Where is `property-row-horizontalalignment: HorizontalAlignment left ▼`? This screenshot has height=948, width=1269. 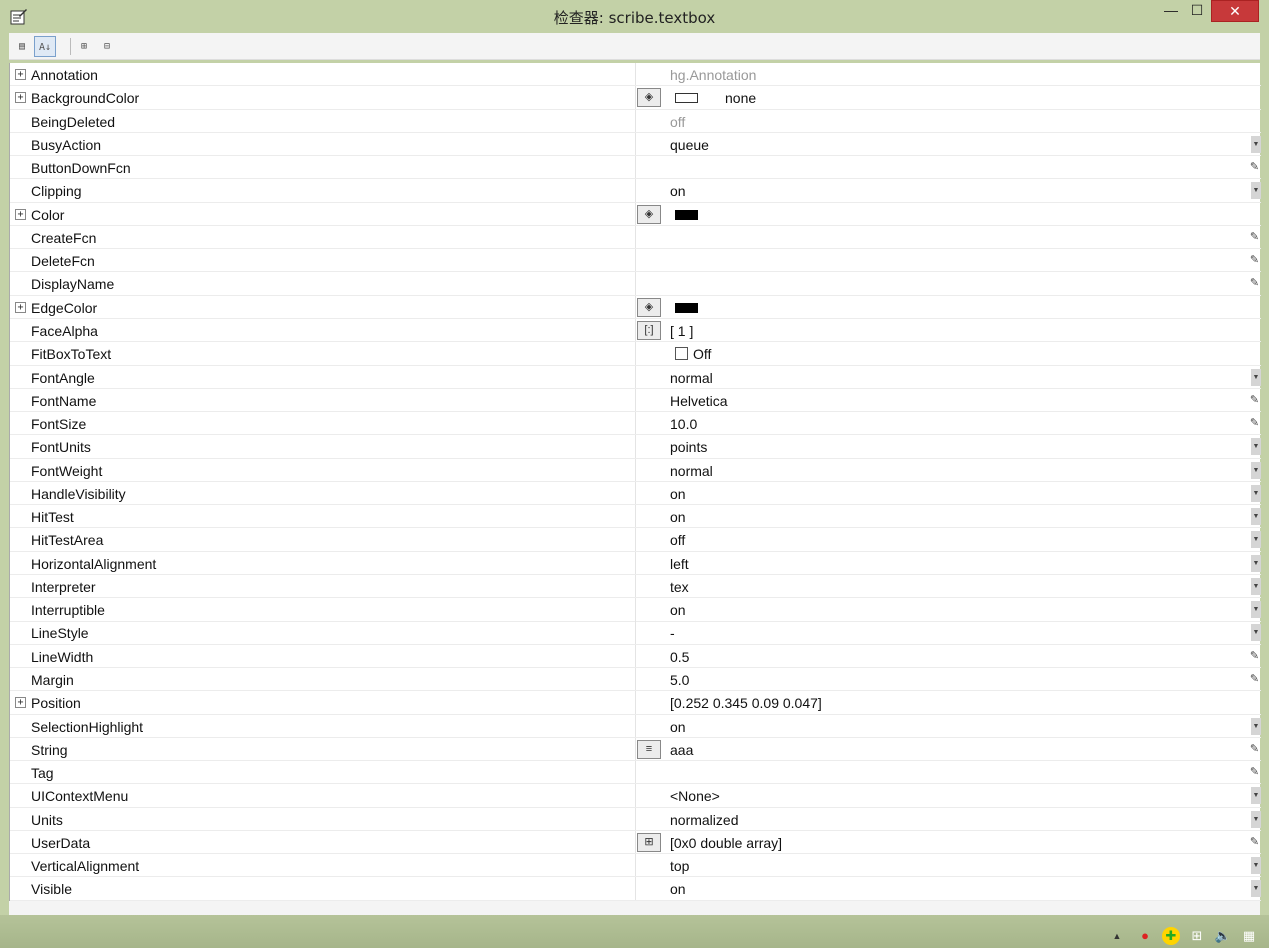 property-row-horizontalalignment: HorizontalAlignment left ▼ is located at coordinates (635, 563).